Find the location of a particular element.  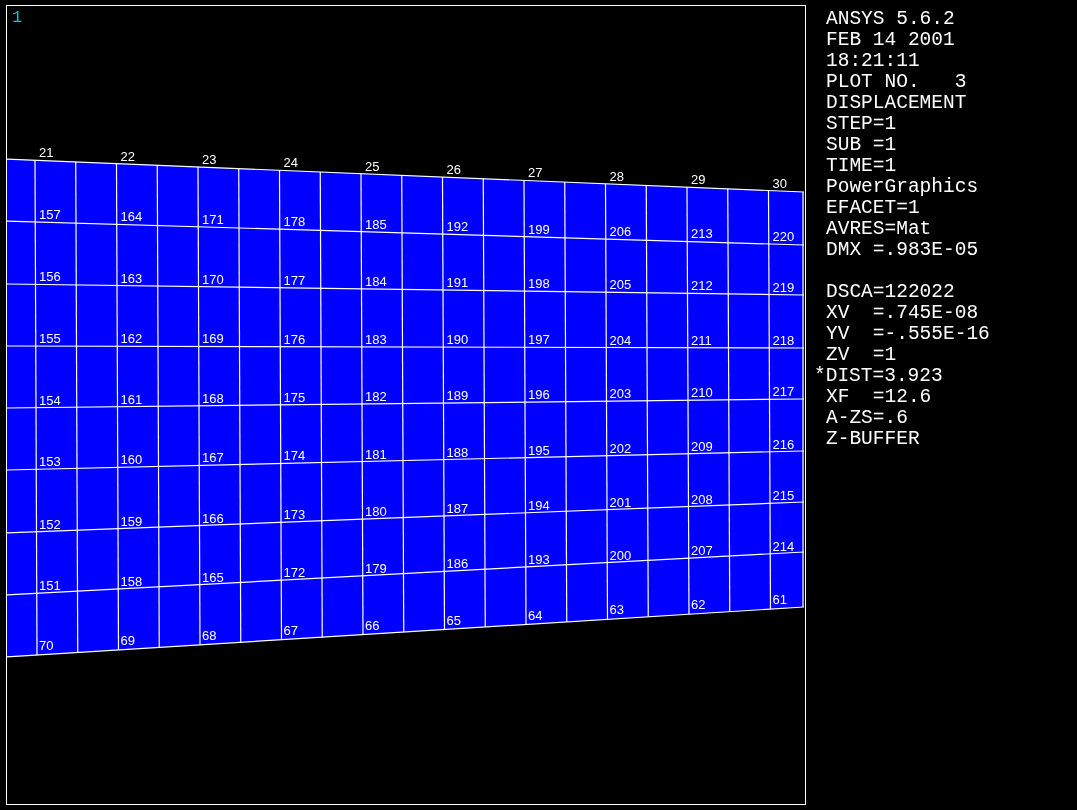

node-label: 204 is located at coordinates (620, 340).